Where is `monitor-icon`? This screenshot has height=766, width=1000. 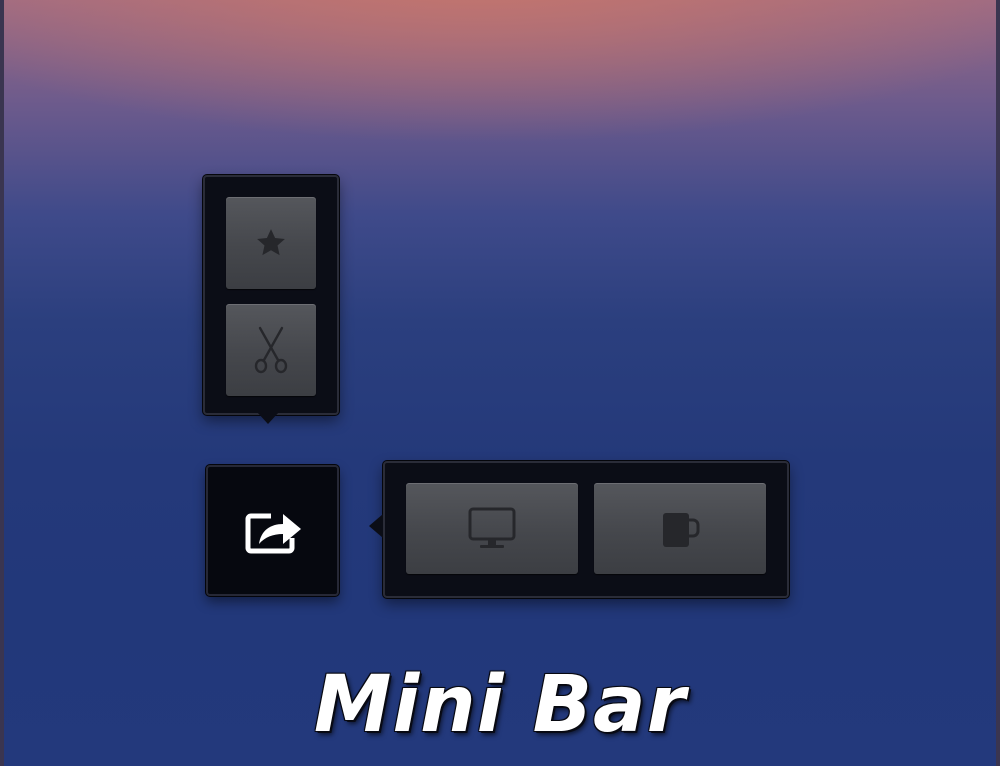
monitor-icon is located at coordinates (492, 527).